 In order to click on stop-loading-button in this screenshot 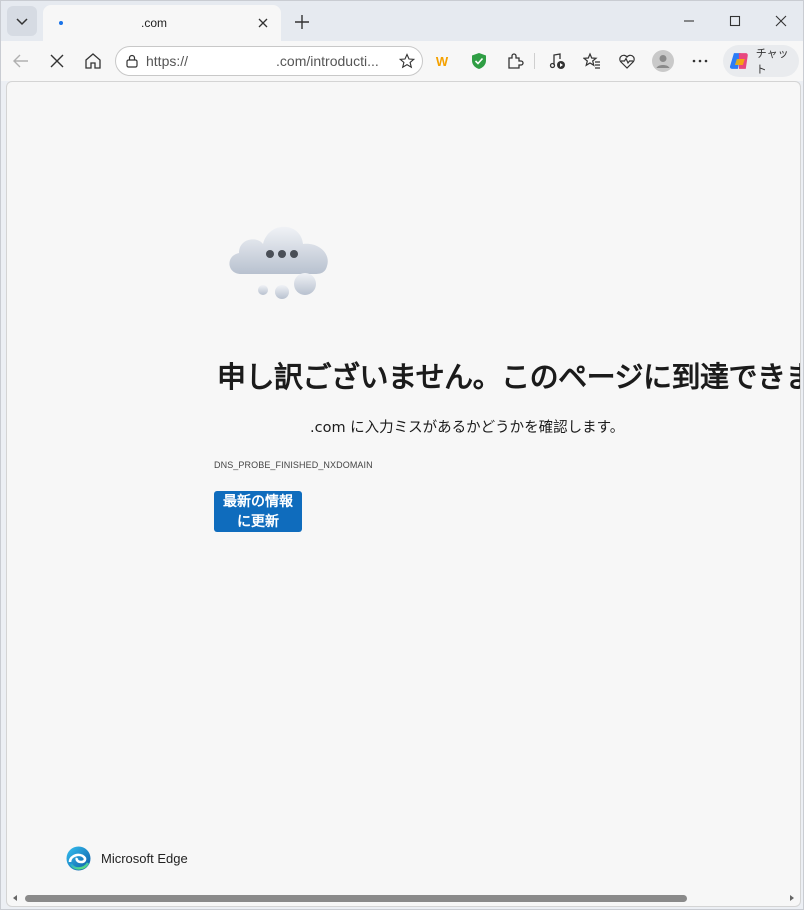, I will do `click(57, 61)`.